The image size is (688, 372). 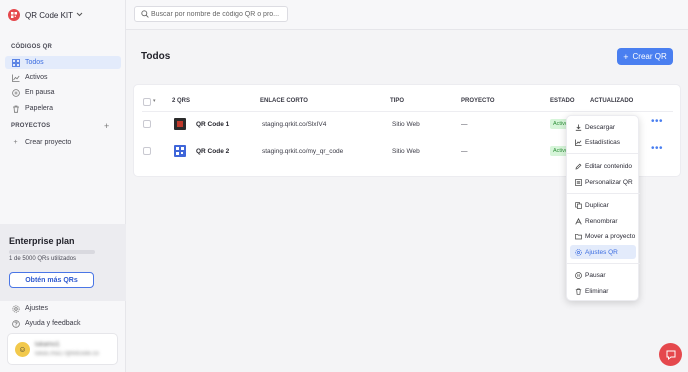 I want to click on qr-short-link: staging.qrkit.co/my_qr_code, so click(x=302, y=151).